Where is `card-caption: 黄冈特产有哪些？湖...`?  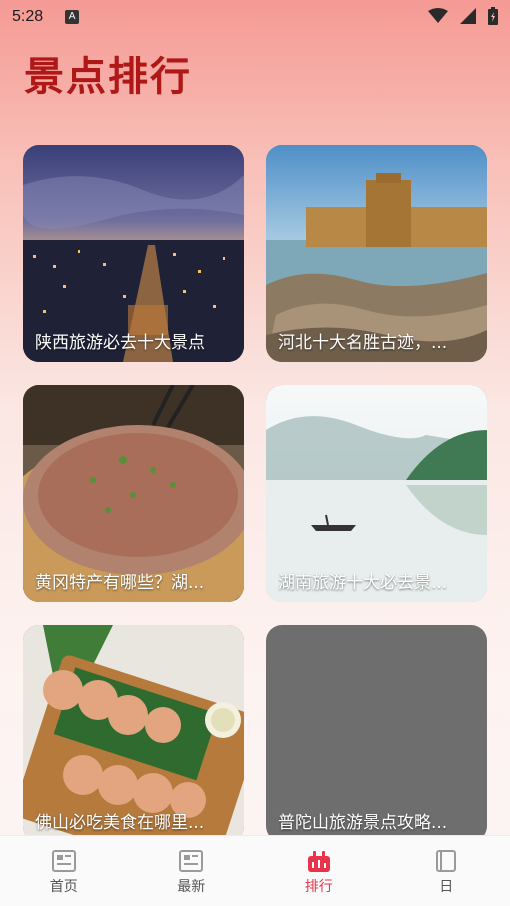
card-caption: 黄冈特产有哪些？湖... is located at coordinates (120, 583).